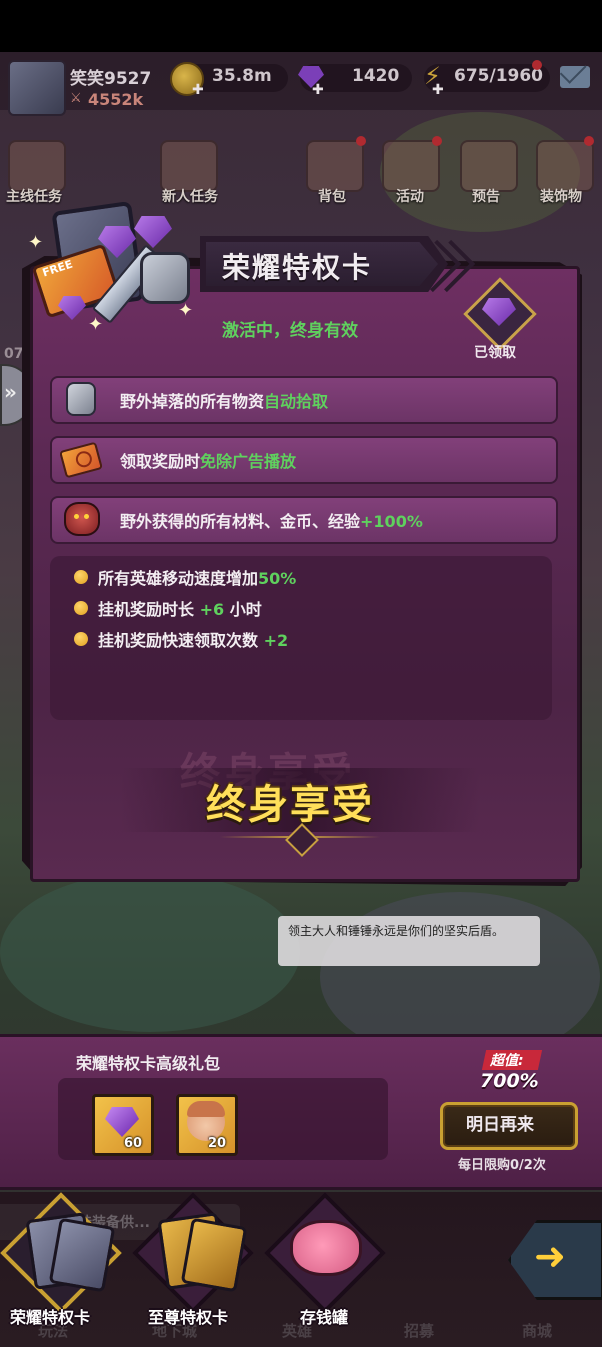 This screenshot has height=1347, width=602. Describe the element at coordinates (14, 354) in the screenshot. I see `side-number: 07` at that location.